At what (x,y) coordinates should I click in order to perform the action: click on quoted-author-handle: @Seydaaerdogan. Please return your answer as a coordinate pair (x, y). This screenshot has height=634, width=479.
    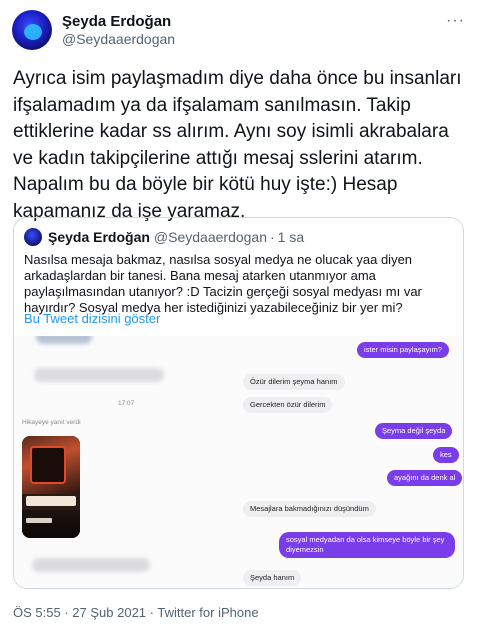
    Looking at the image, I should click on (210, 237).